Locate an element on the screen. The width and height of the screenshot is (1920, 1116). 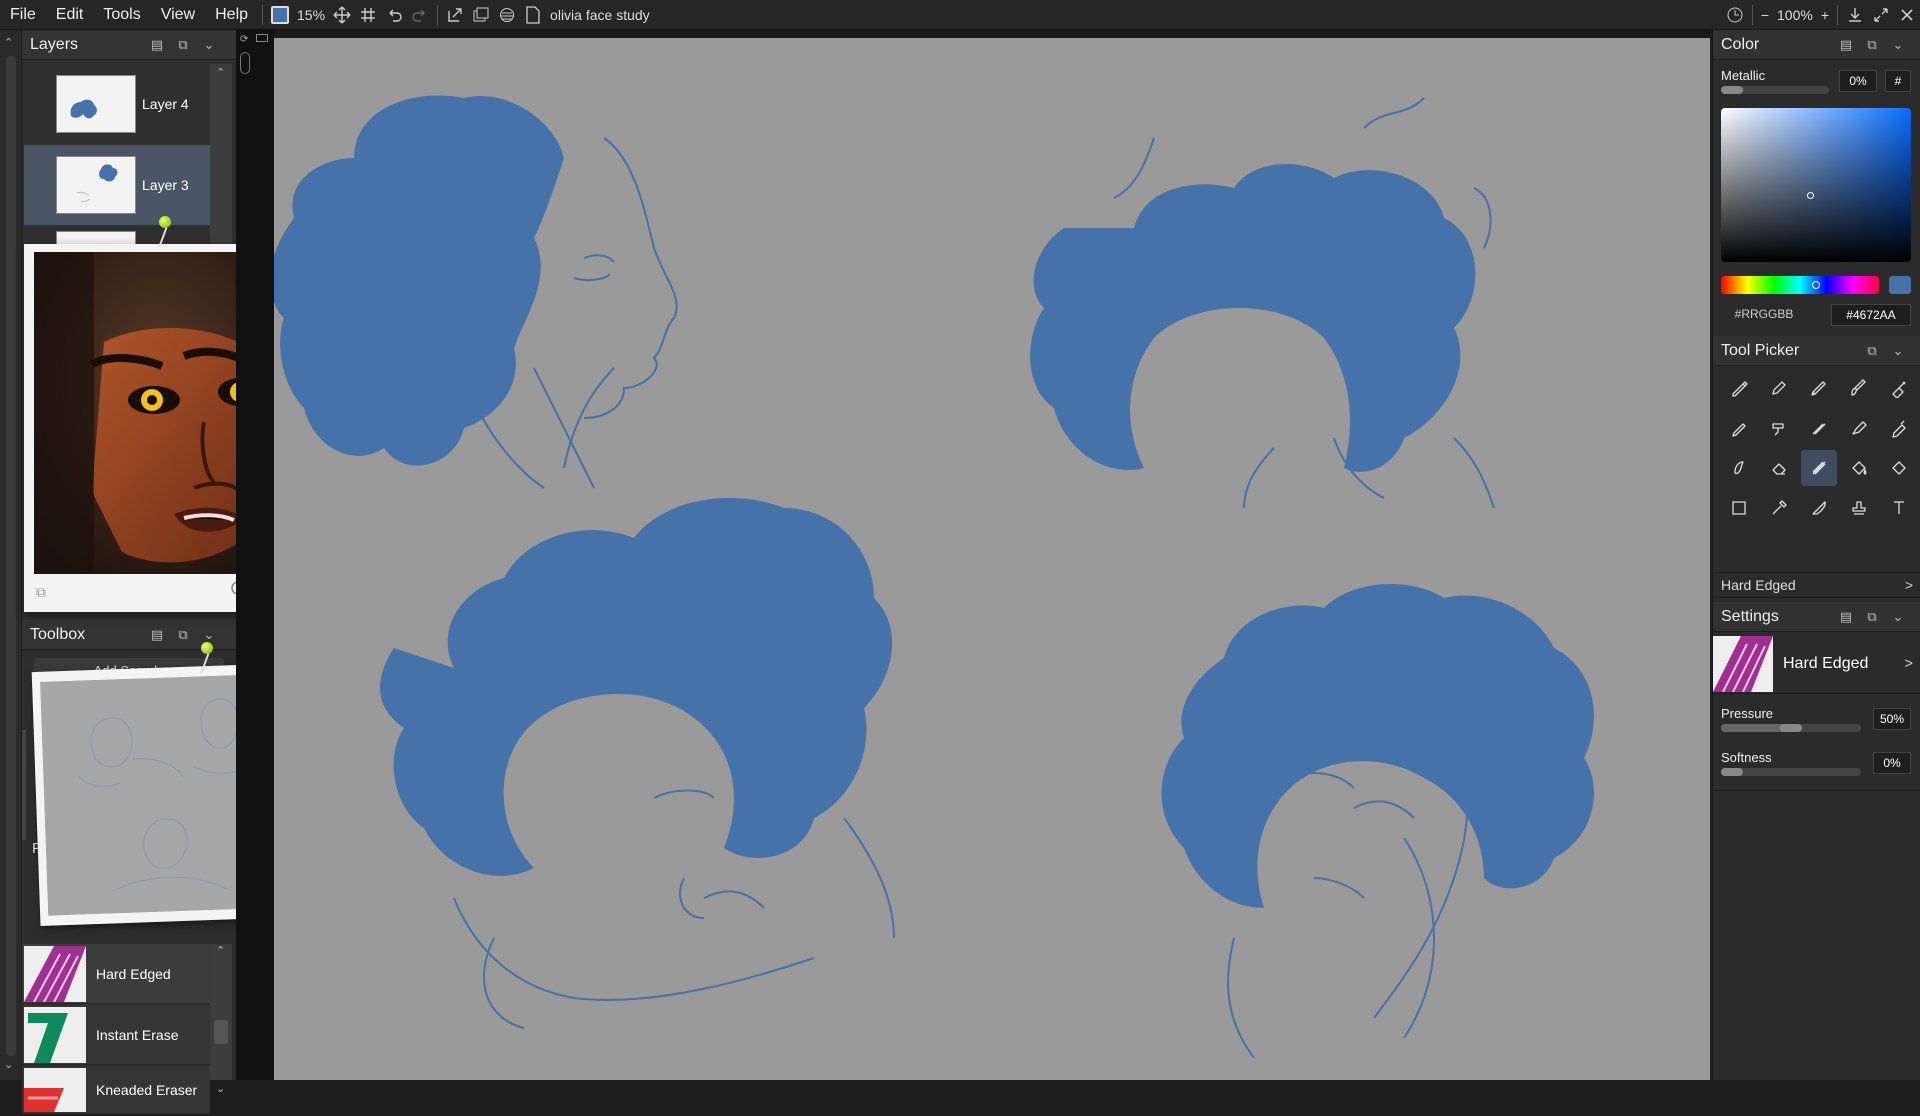
ink-pen-icon is located at coordinates (1779, 388).